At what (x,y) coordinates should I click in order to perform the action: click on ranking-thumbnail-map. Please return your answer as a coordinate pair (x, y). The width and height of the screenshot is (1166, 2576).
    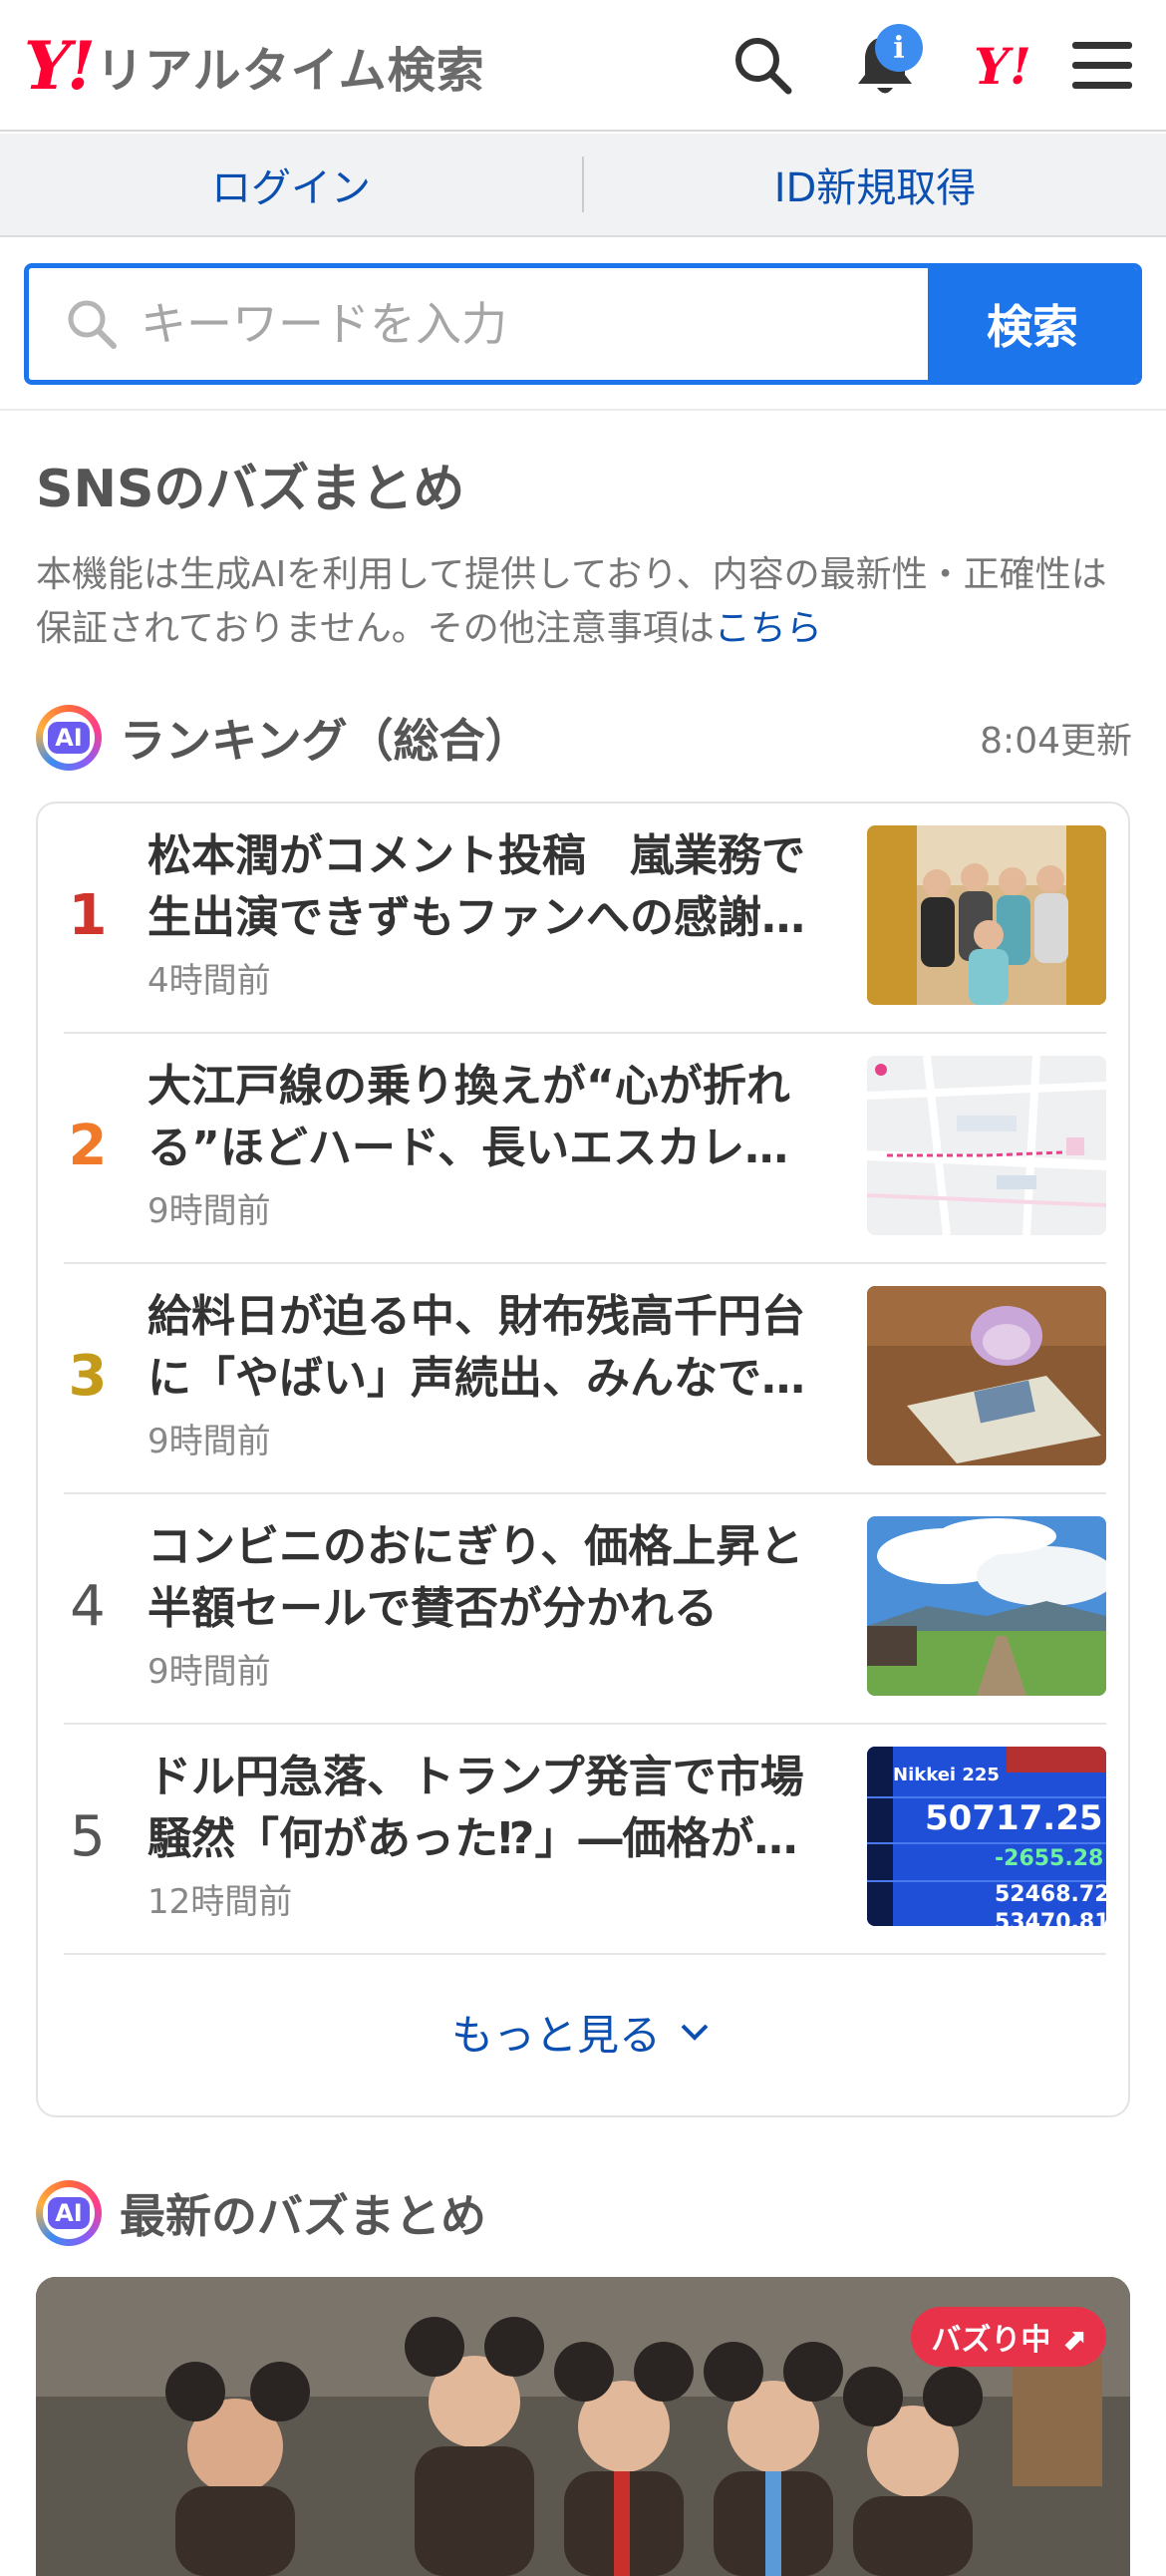
    Looking at the image, I should click on (986, 1145).